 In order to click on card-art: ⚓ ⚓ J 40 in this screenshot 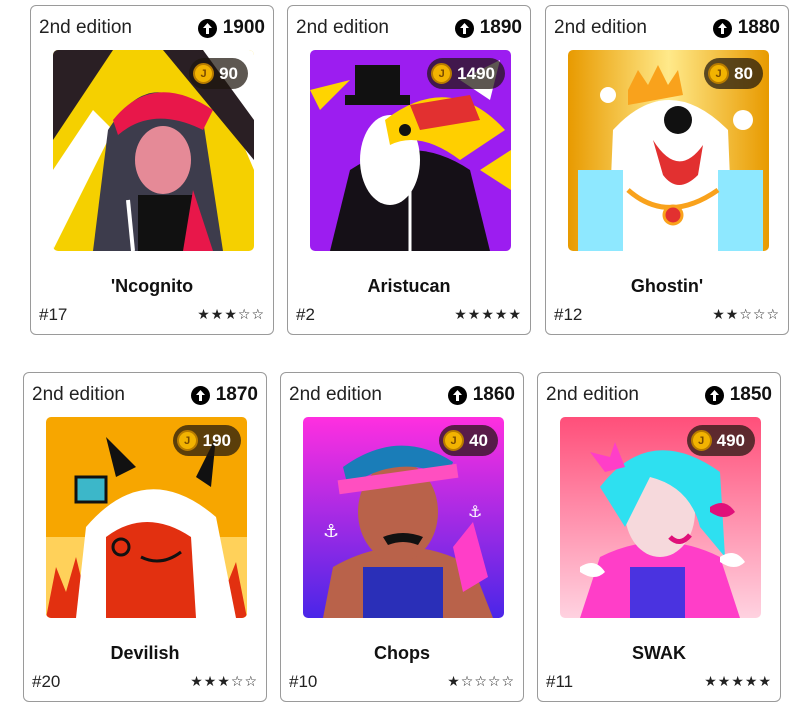, I will do `click(403, 517)`.